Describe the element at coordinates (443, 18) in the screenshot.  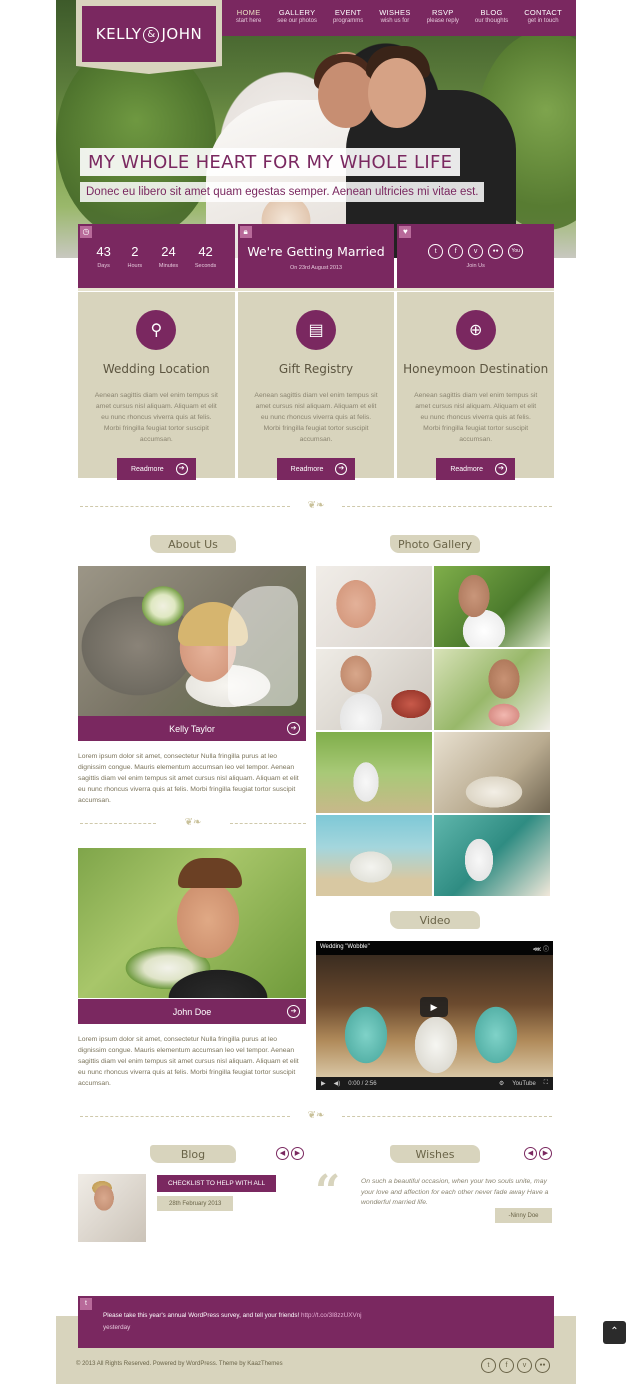
I see `nav-rsvp: RSVP please reply` at that location.